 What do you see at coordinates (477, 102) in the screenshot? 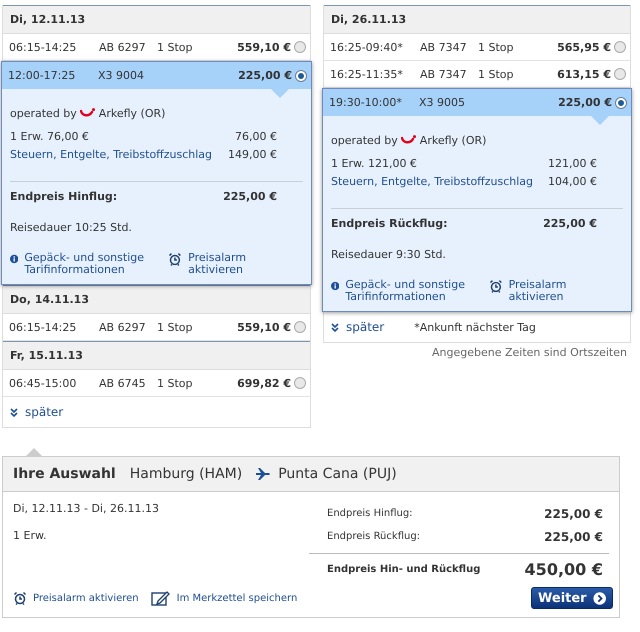
I see `selected-flight-row: 19:30-10:00* X3 9005 225,00 €` at bounding box center [477, 102].